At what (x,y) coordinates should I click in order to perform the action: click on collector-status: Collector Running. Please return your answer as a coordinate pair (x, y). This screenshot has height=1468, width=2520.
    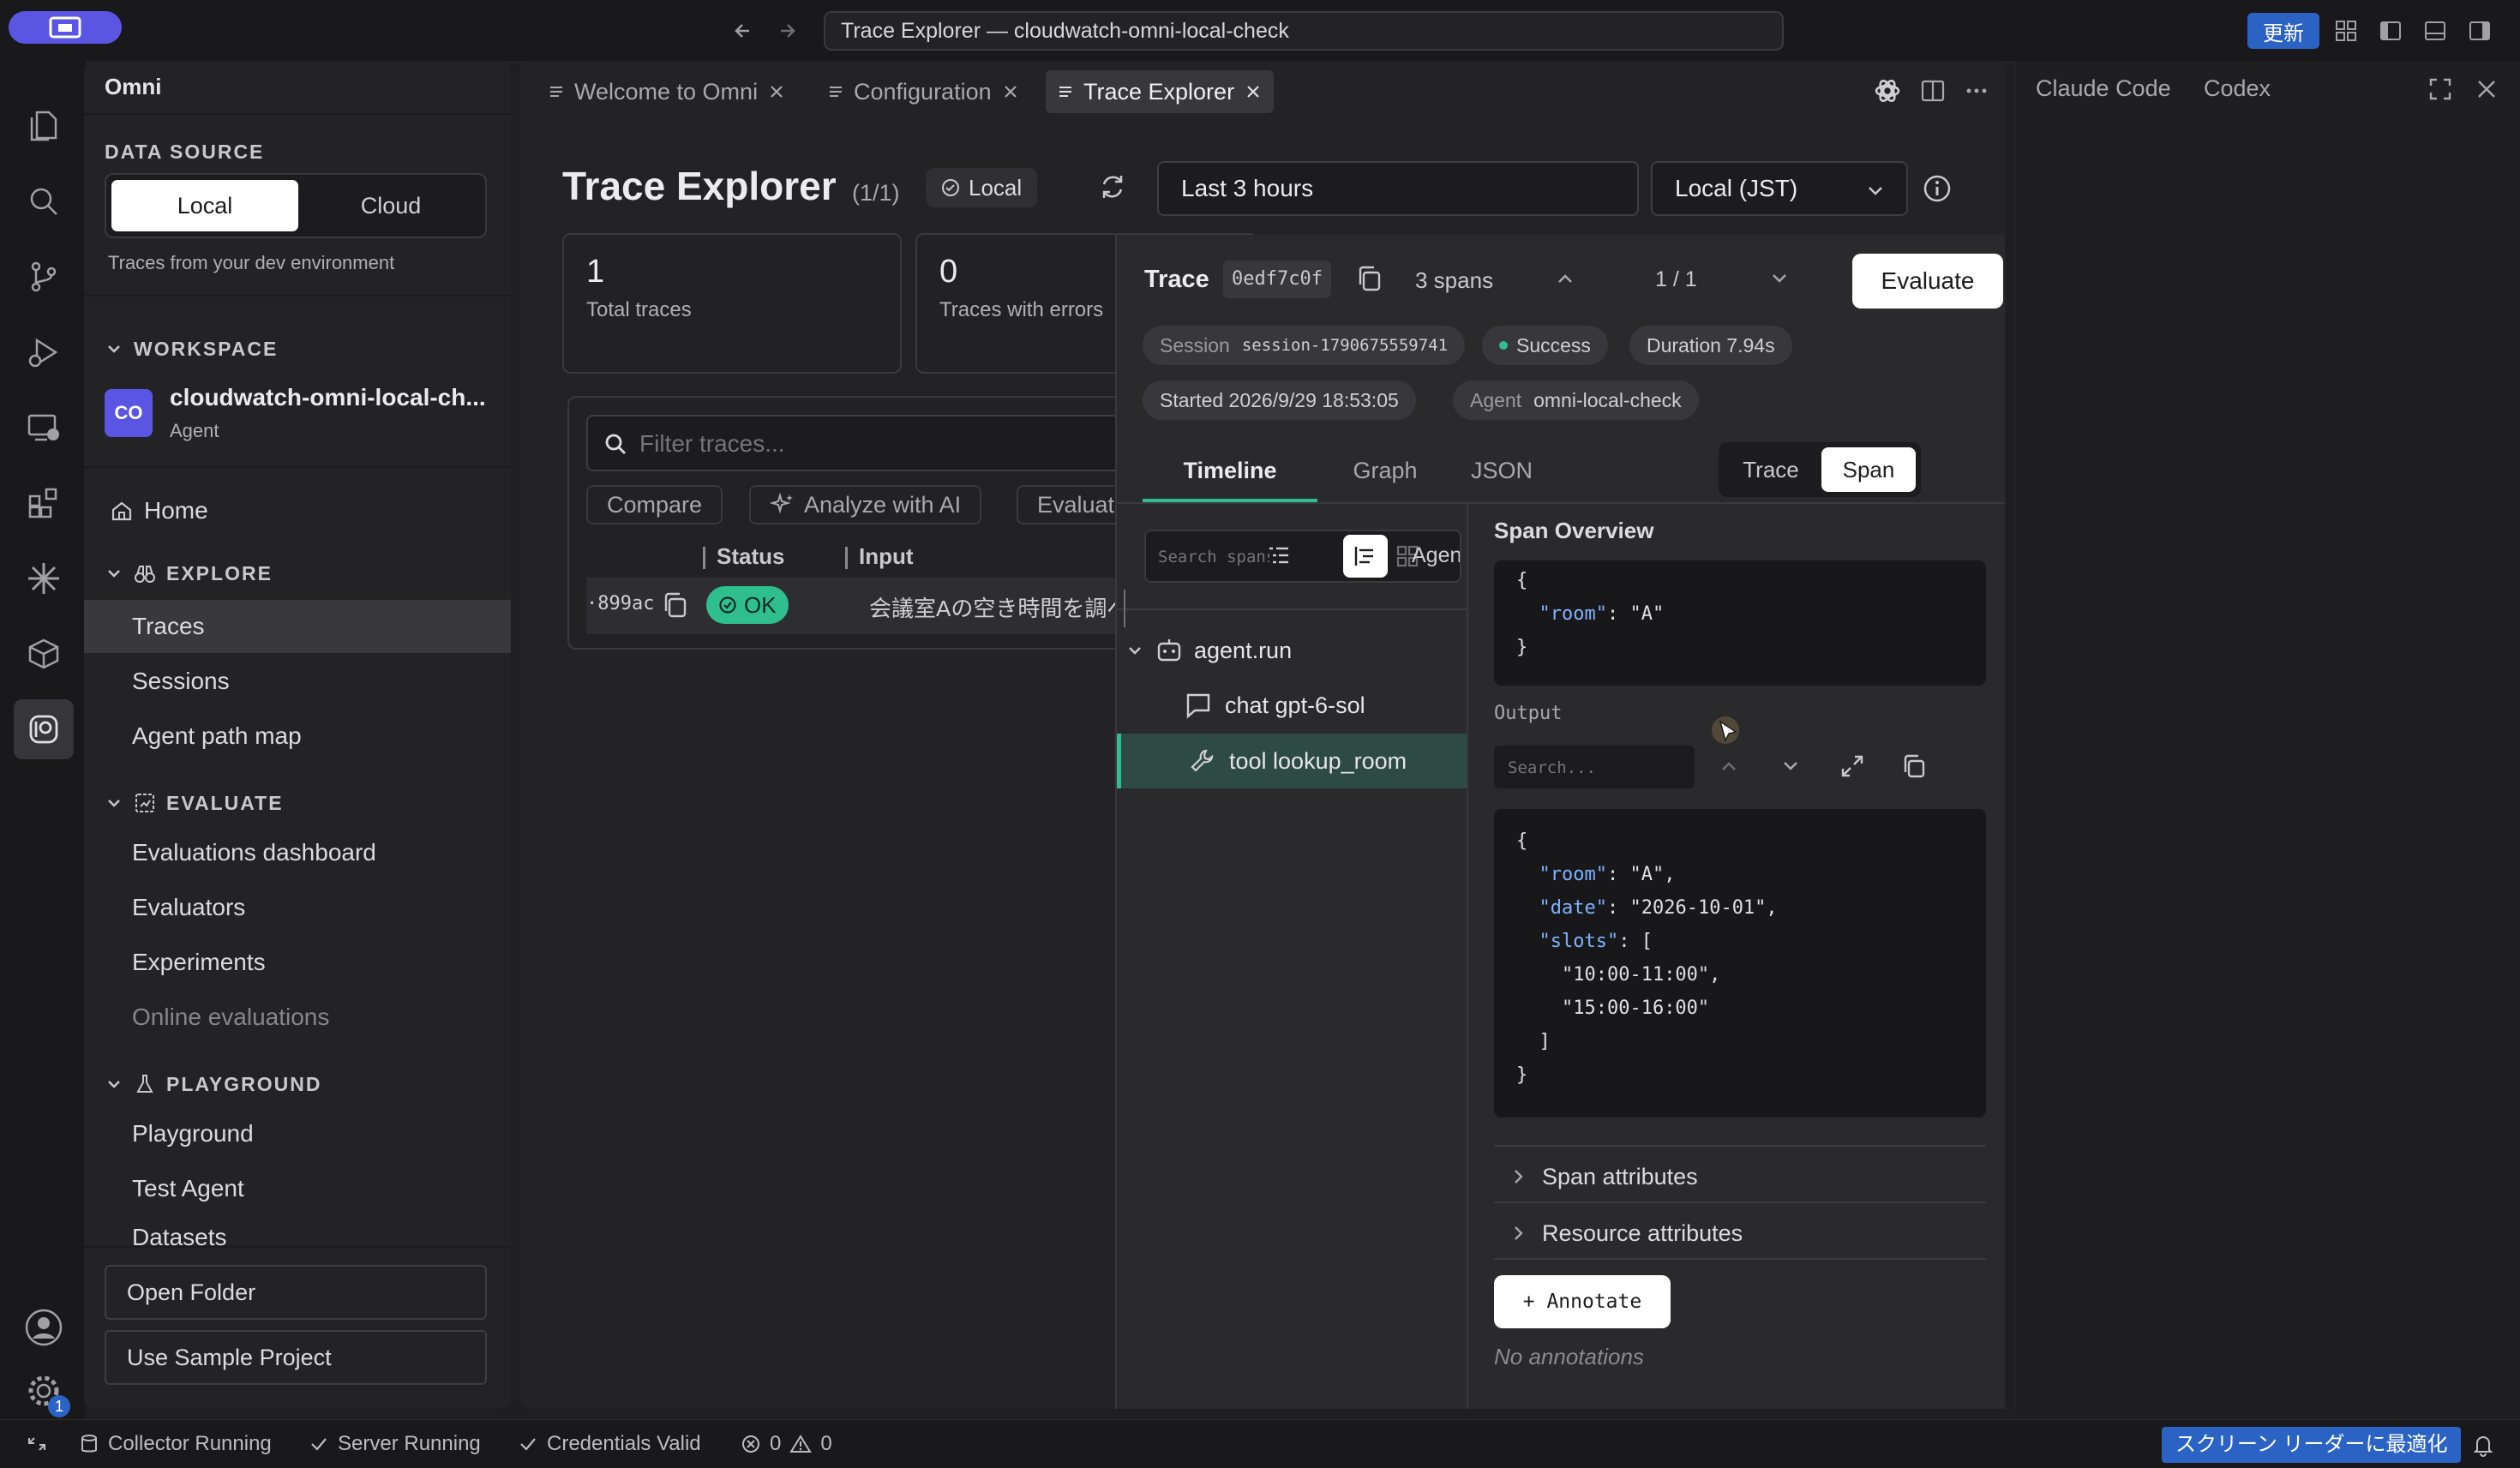
    Looking at the image, I should click on (175, 1444).